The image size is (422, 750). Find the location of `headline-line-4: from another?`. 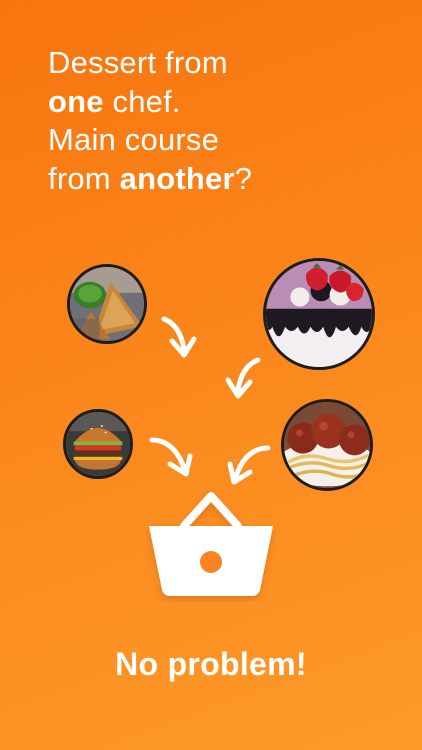

headline-line-4: from another? is located at coordinates (228, 179).